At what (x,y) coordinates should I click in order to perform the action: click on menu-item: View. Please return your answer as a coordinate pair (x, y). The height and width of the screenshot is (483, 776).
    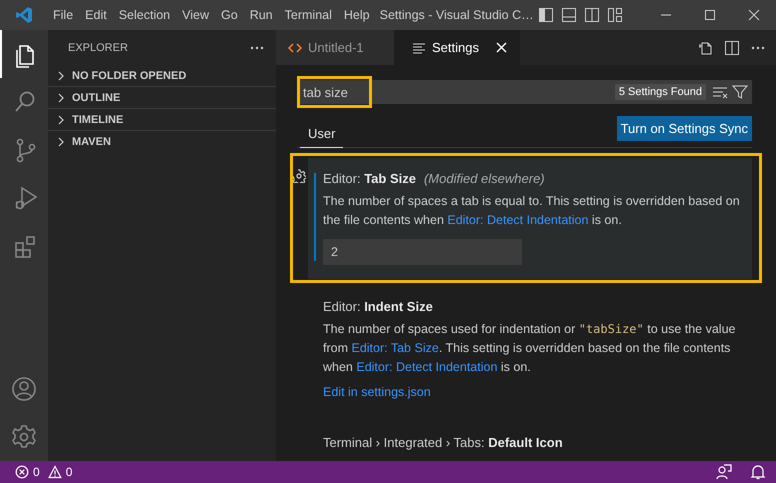
    Looking at the image, I should click on (196, 15).